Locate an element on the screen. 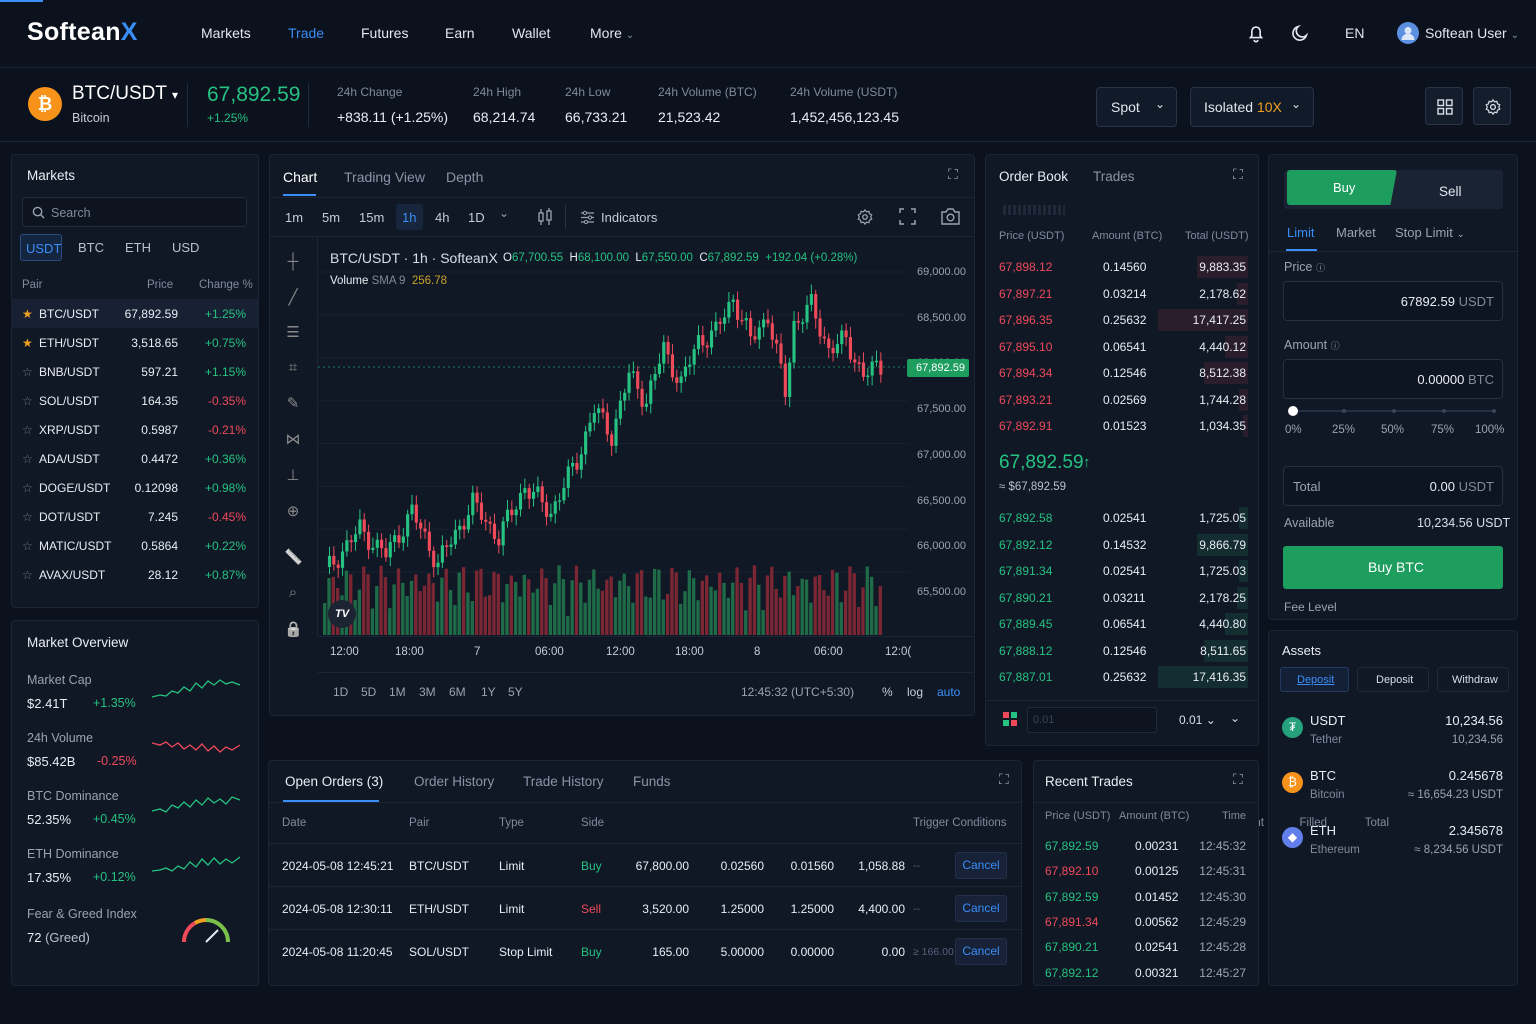 The width and height of the screenshot is (1536, 1024). nav-markets: Markets is located at coordinates (226, 33).